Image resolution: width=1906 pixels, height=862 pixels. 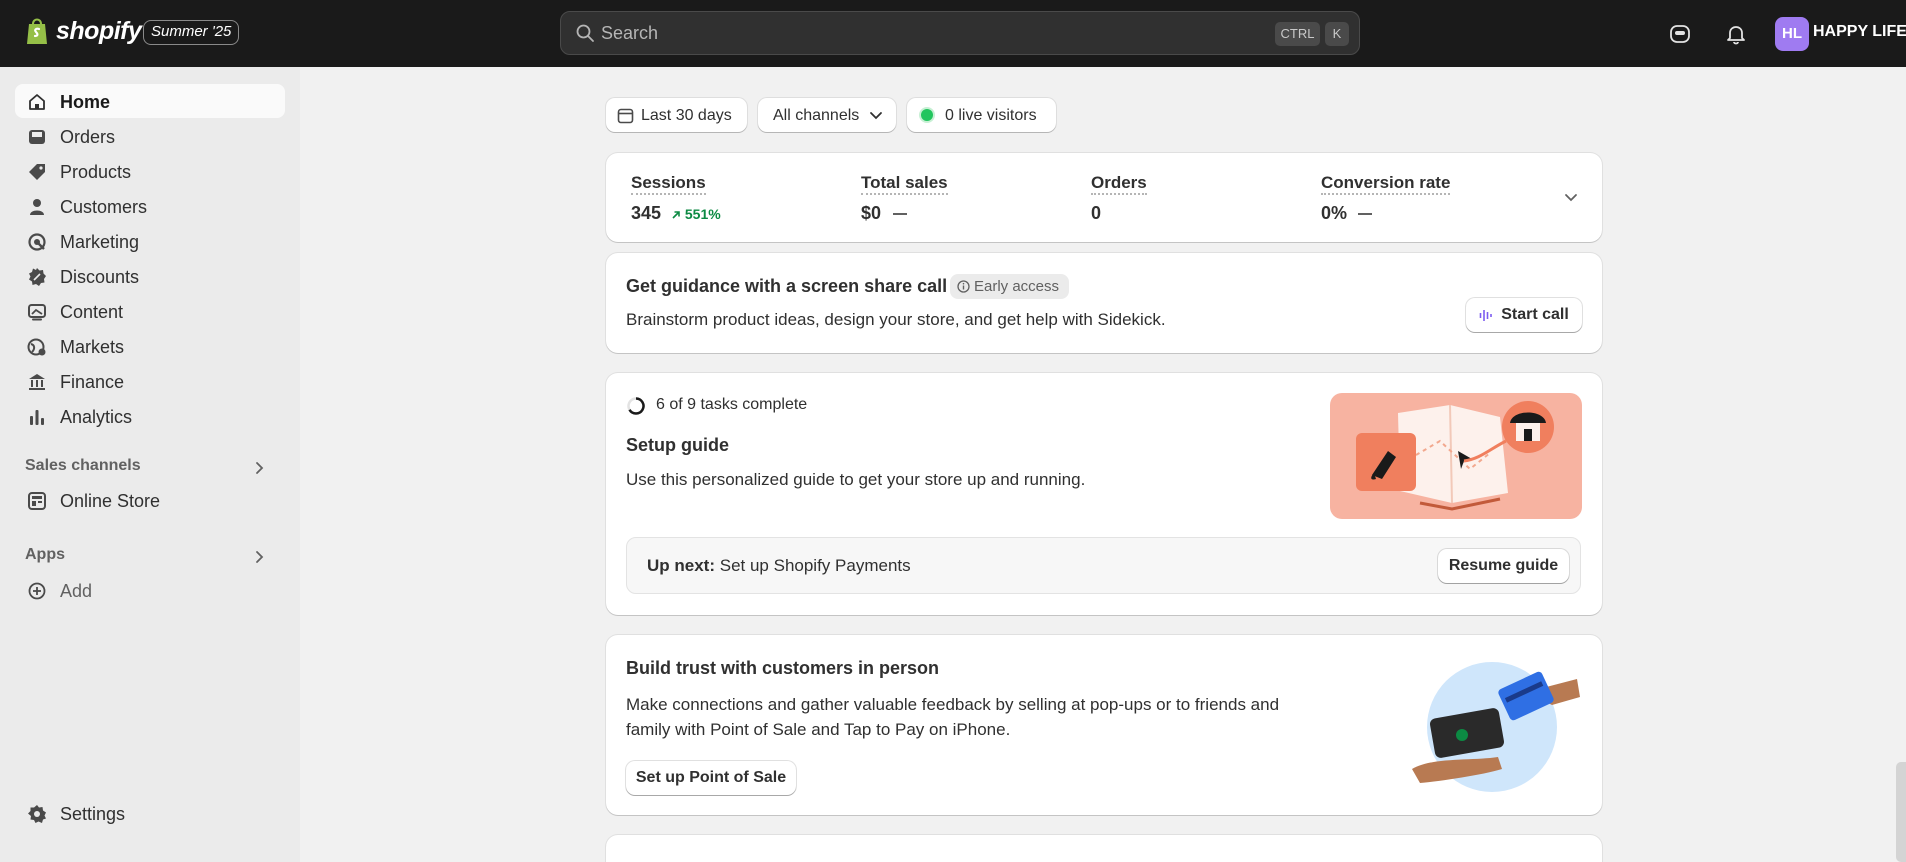 I want to click on sidekick-icon, so click(x=1680, y=34).